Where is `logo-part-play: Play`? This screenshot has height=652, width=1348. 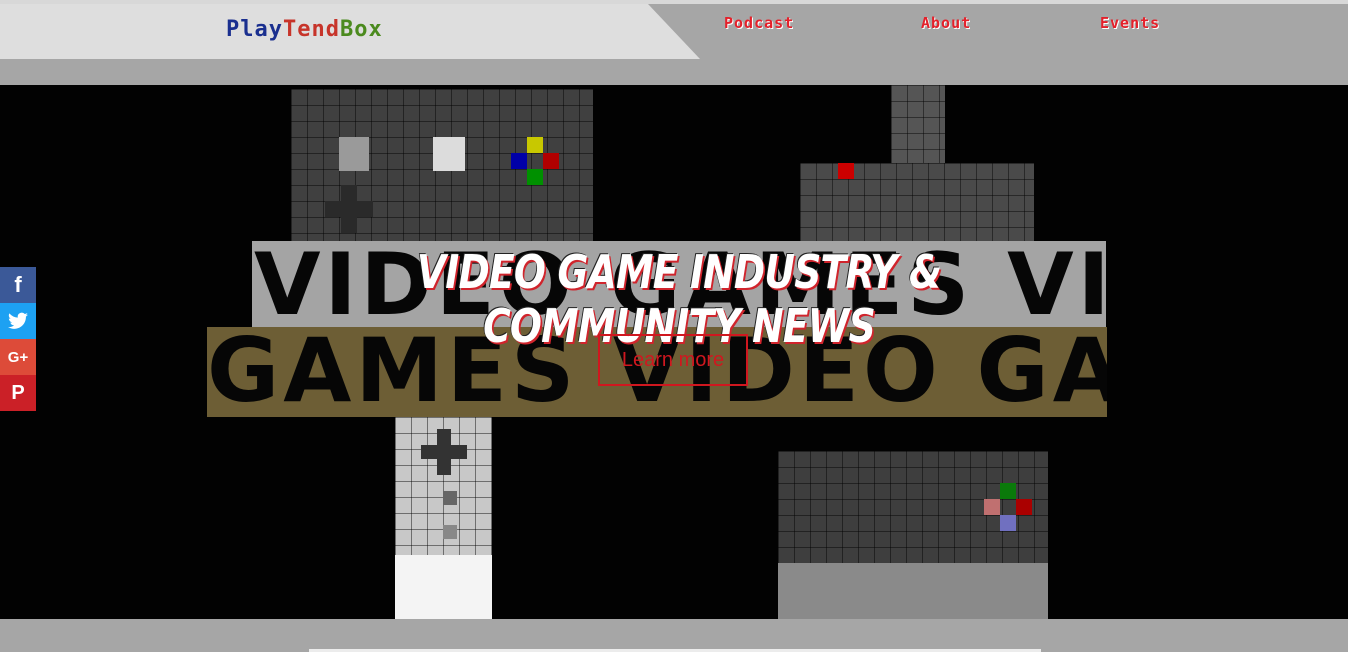 logo-part-play: Play is located at coordinates (254, 29).